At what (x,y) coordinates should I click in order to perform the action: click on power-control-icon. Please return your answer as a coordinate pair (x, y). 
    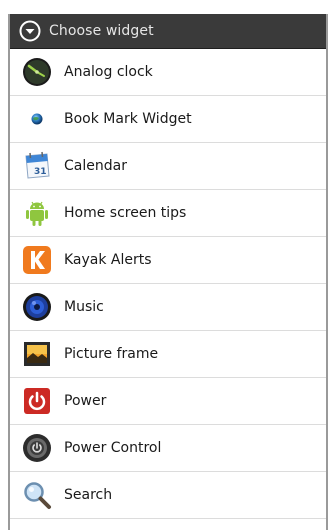
    Looking at the image, I should click on (37, 448).